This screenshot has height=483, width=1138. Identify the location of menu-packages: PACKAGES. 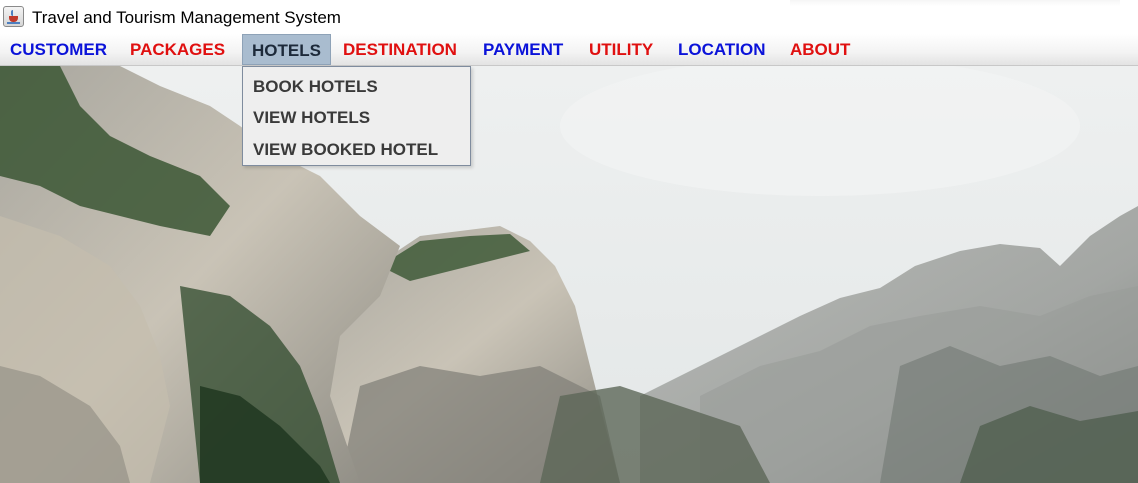
(177, 49).